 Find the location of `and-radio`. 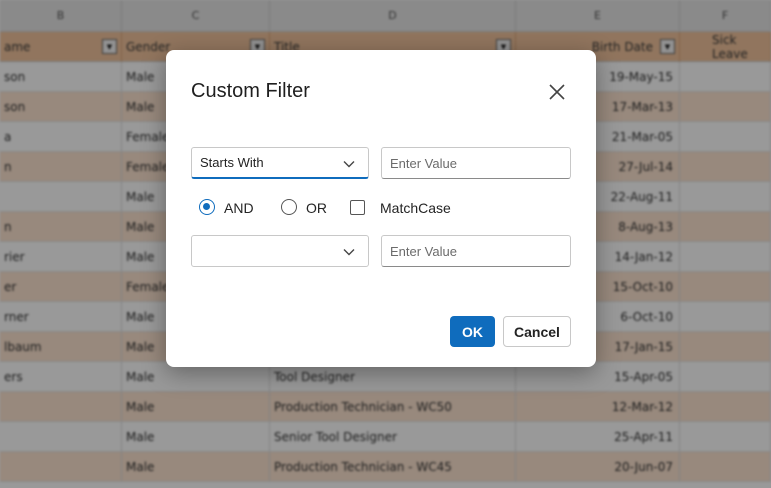

and-radio is located at coordinates (207, 207).